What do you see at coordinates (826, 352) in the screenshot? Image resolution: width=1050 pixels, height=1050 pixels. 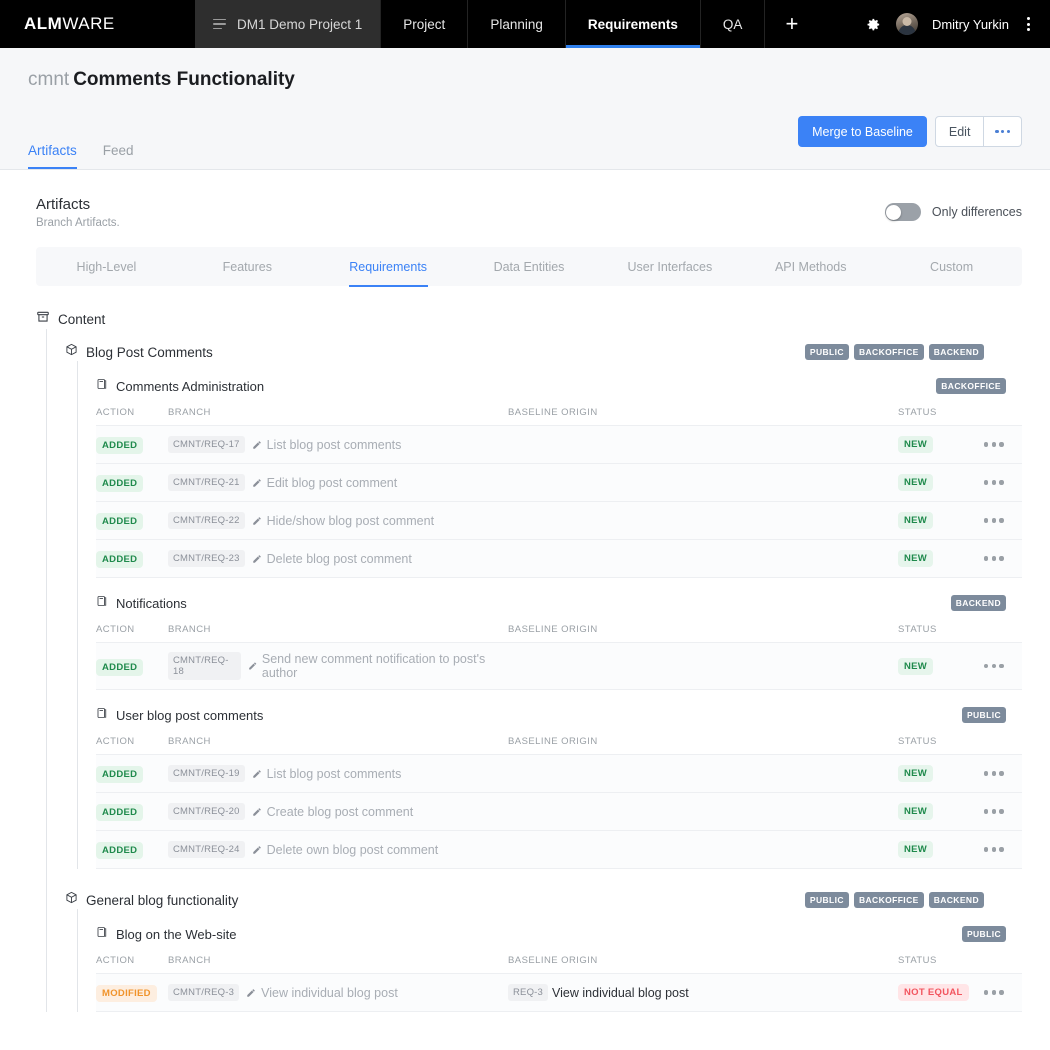 I see `tag: PUBLIC` at bounding box center [826, 352].